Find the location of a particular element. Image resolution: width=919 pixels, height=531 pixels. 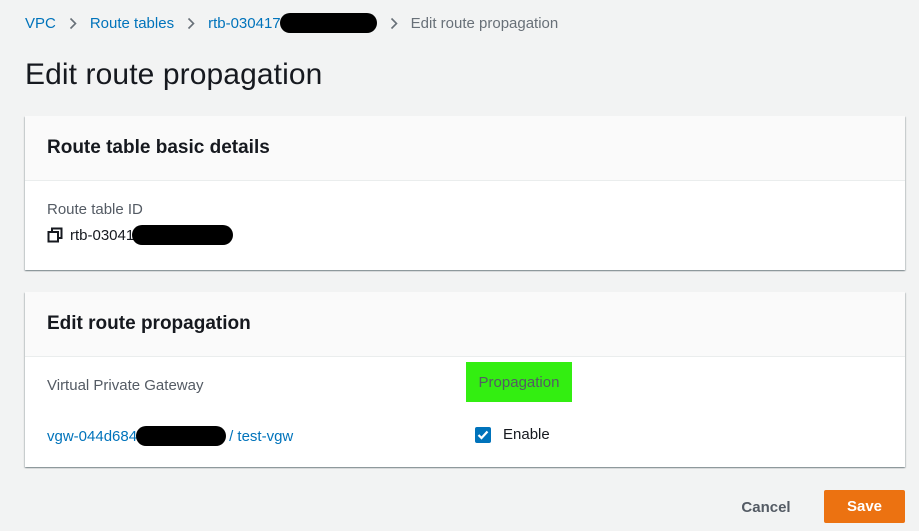

gateway-link: vgw-044d684 is located at coordinates (137, 436).